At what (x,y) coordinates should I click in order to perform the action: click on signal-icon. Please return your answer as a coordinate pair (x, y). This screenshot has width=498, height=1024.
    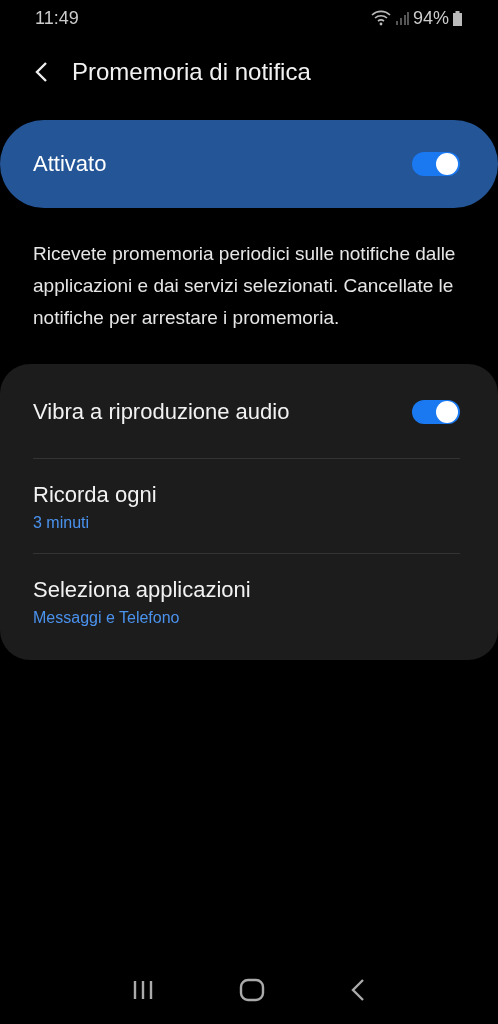
    Looking at the image, I should click on (401, 18).